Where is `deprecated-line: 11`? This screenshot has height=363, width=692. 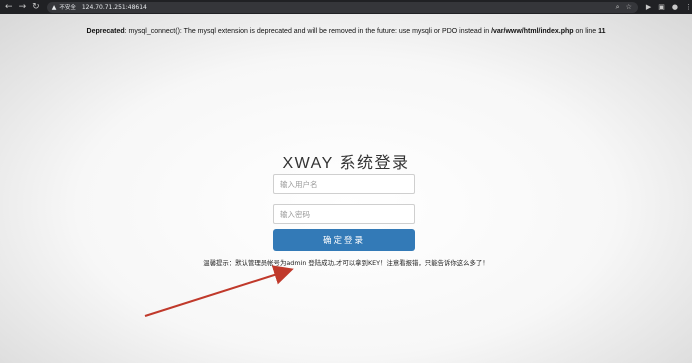 deprecated-line: 11 is located at coordinates (602, 31).